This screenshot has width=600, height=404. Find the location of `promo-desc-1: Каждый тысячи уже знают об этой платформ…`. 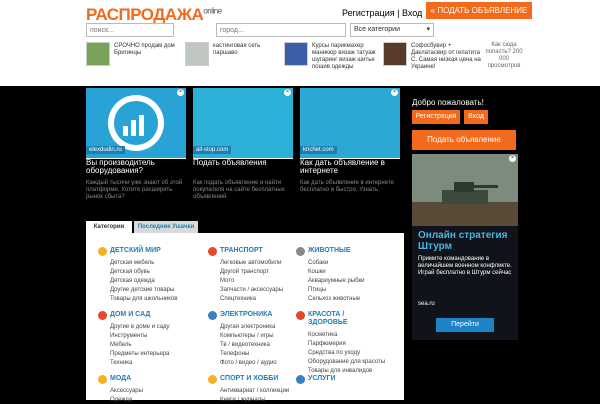

promo-desc-1: Каждый тысячи уже знают об этой платформ… is located at coordinates (136, 196).